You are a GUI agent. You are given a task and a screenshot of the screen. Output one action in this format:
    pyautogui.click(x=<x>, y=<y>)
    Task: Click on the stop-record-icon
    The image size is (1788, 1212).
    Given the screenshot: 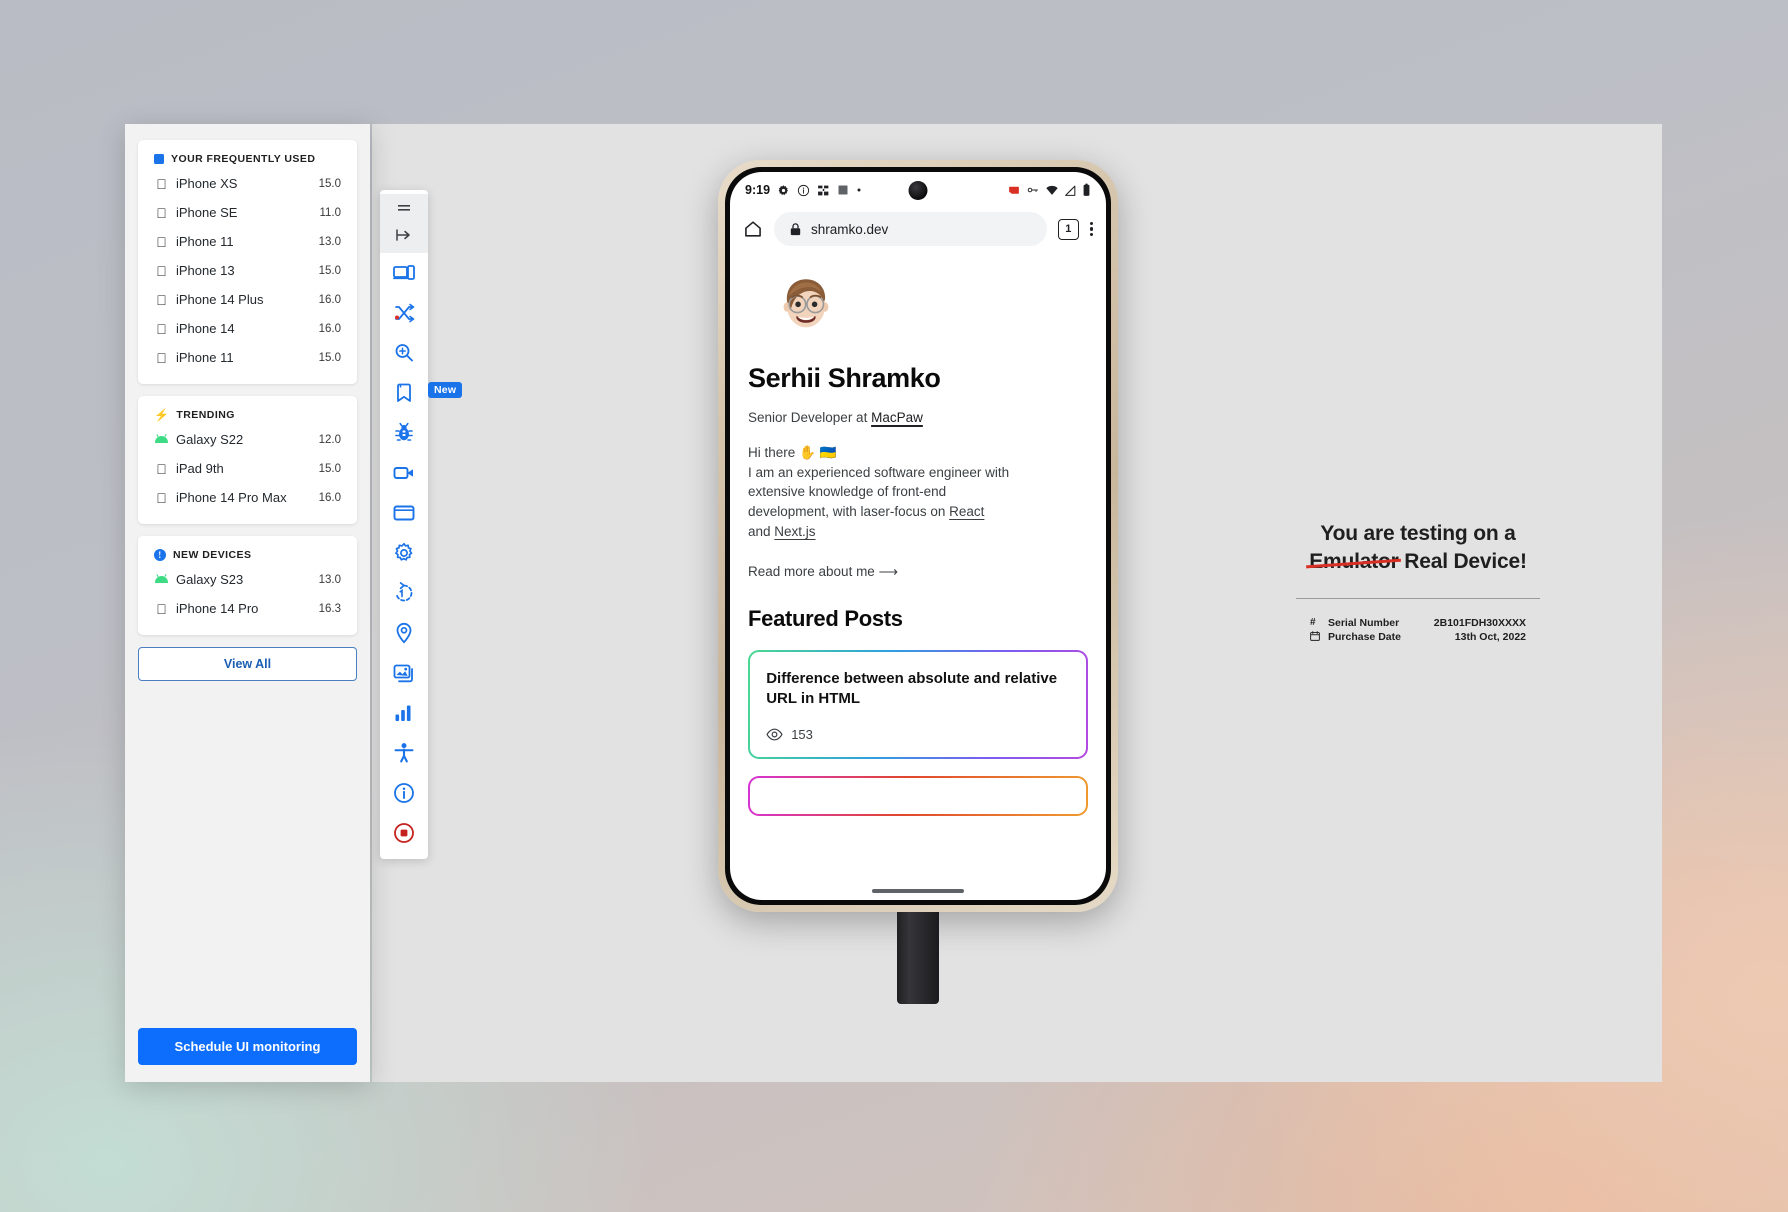 What is the action you would take?
    pyautogui.click(x=404, y=833)
    